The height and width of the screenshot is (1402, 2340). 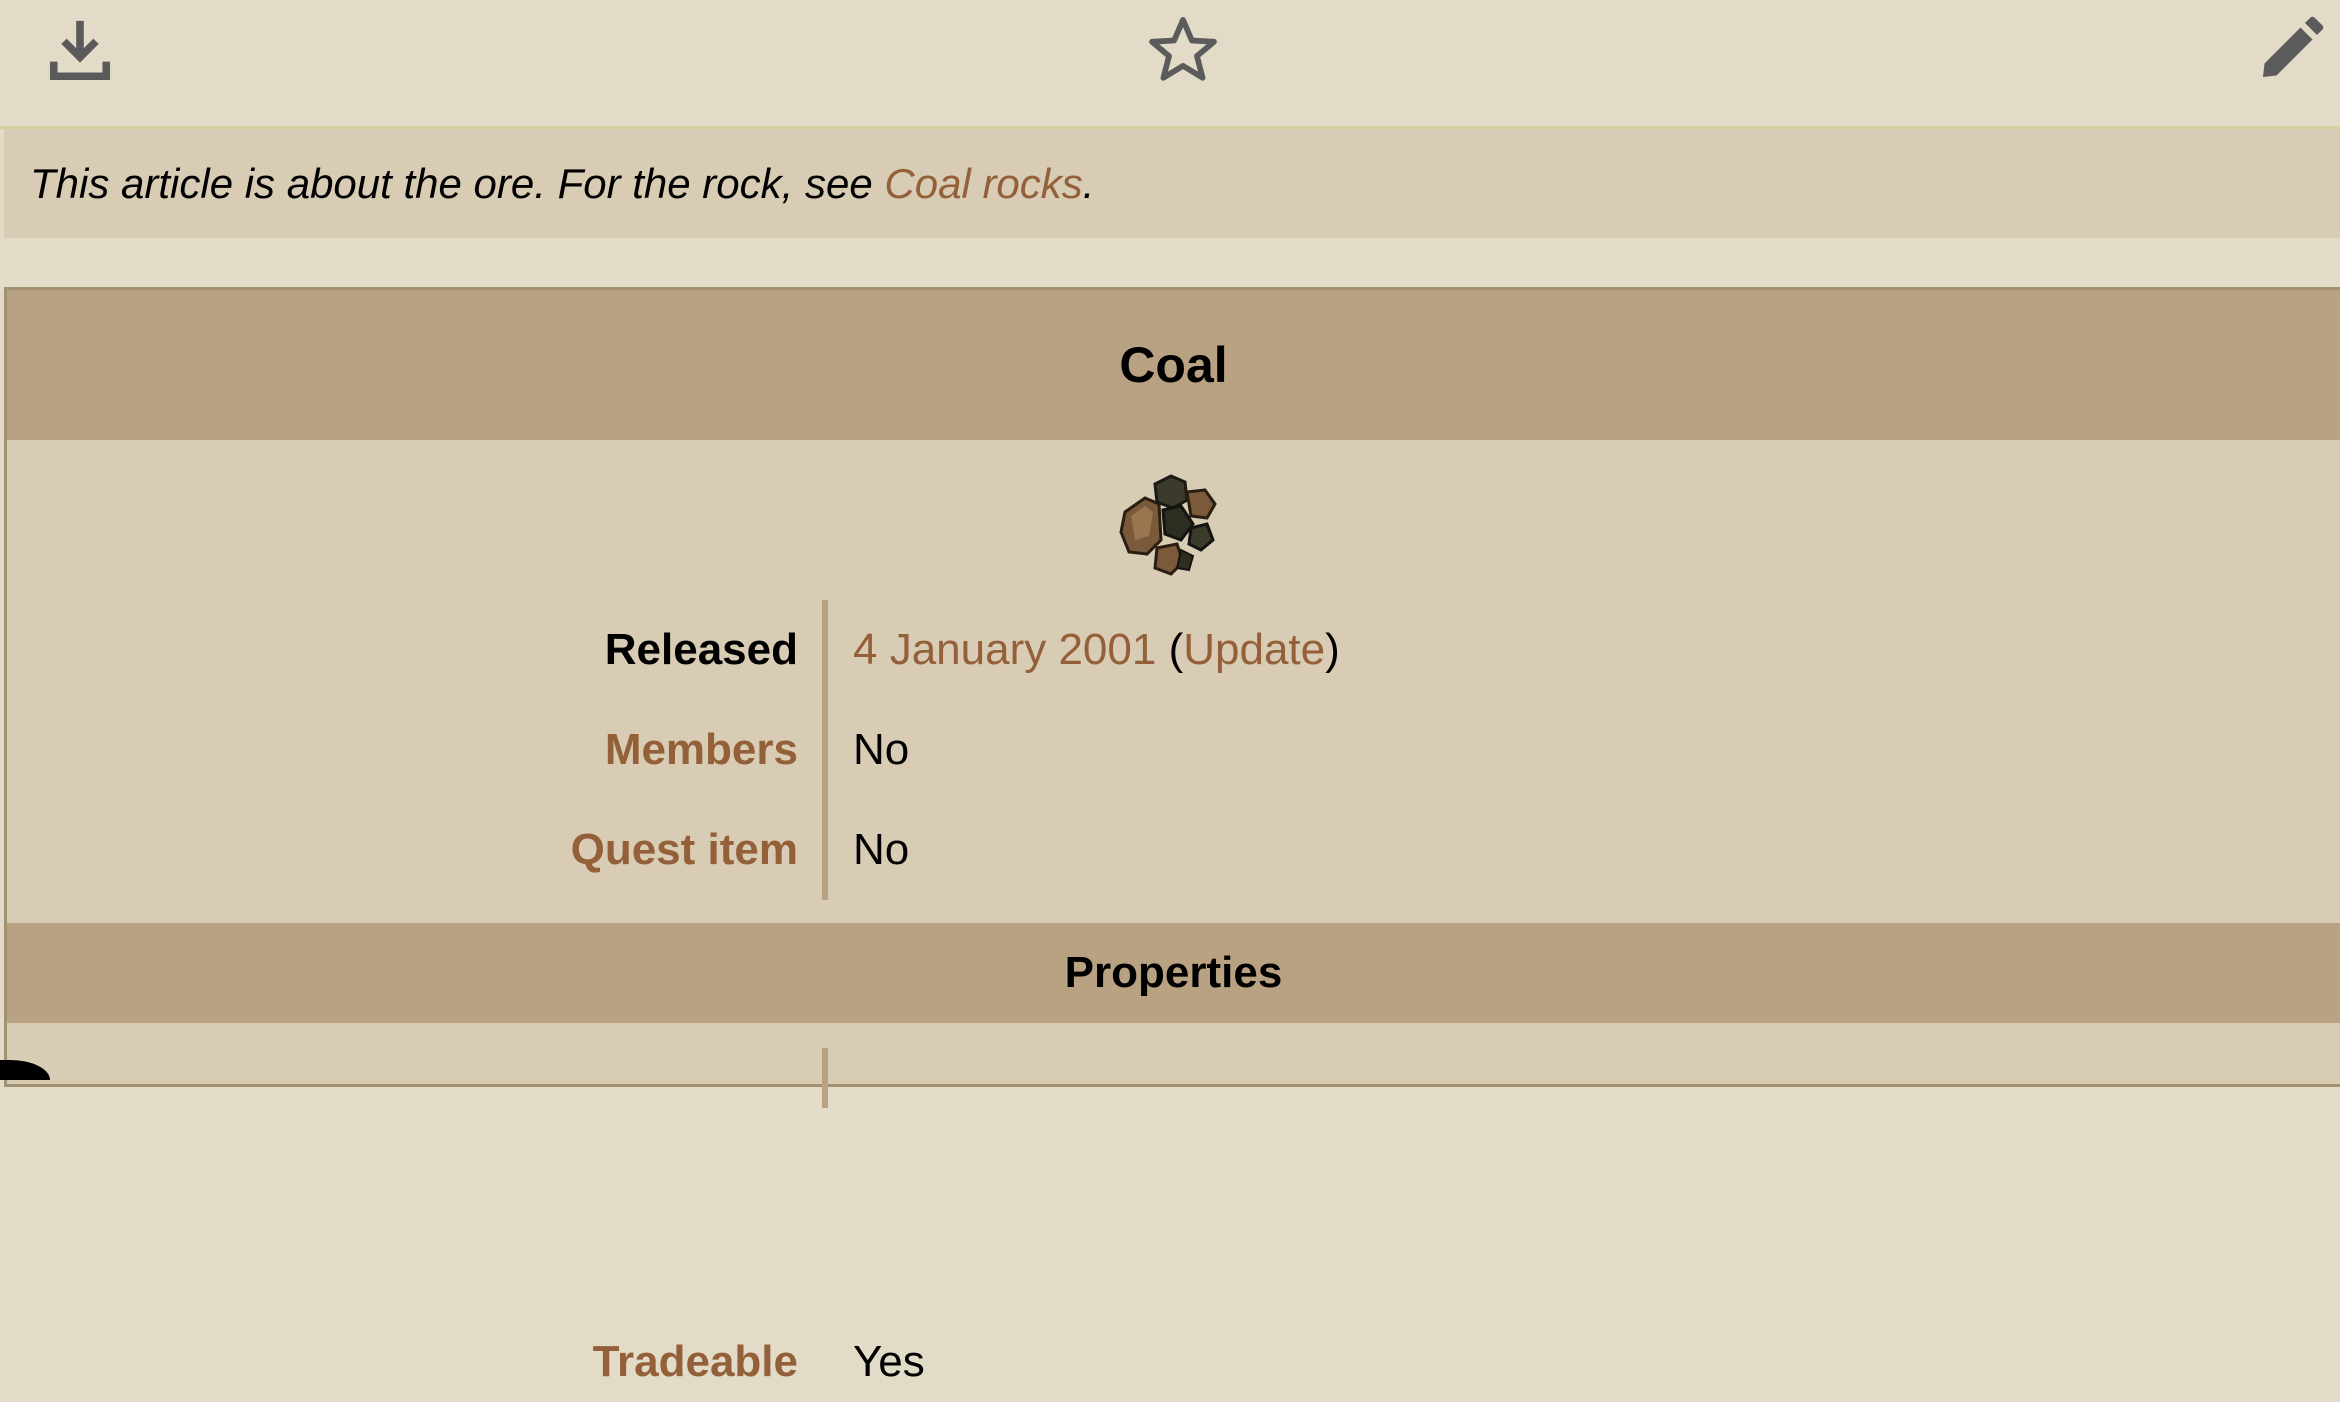 What do you see at coordinates (983, 184) in the screenshot?
I see `coal-rocks-link: Coal rocks` at bounding box center [983, 184].